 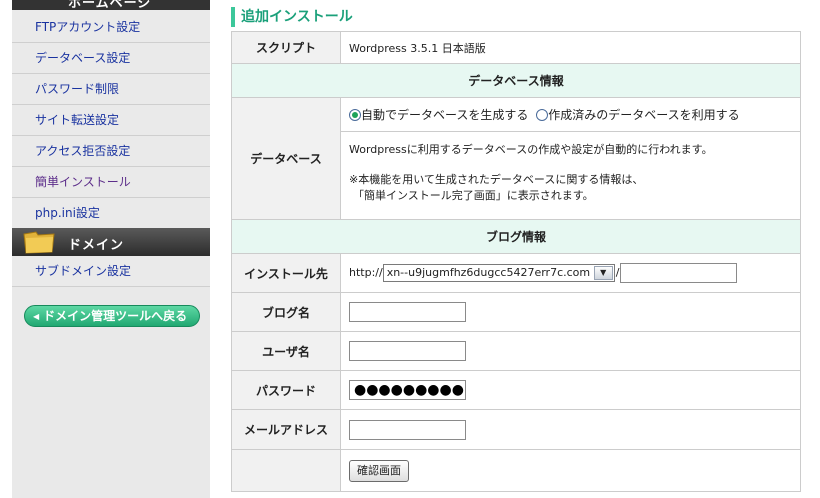 What do you see at coordinates (111, 213) in the screenshot?
I see `sidebar-item-php-ini: php.ini設定` at bounding box center [111, 213].